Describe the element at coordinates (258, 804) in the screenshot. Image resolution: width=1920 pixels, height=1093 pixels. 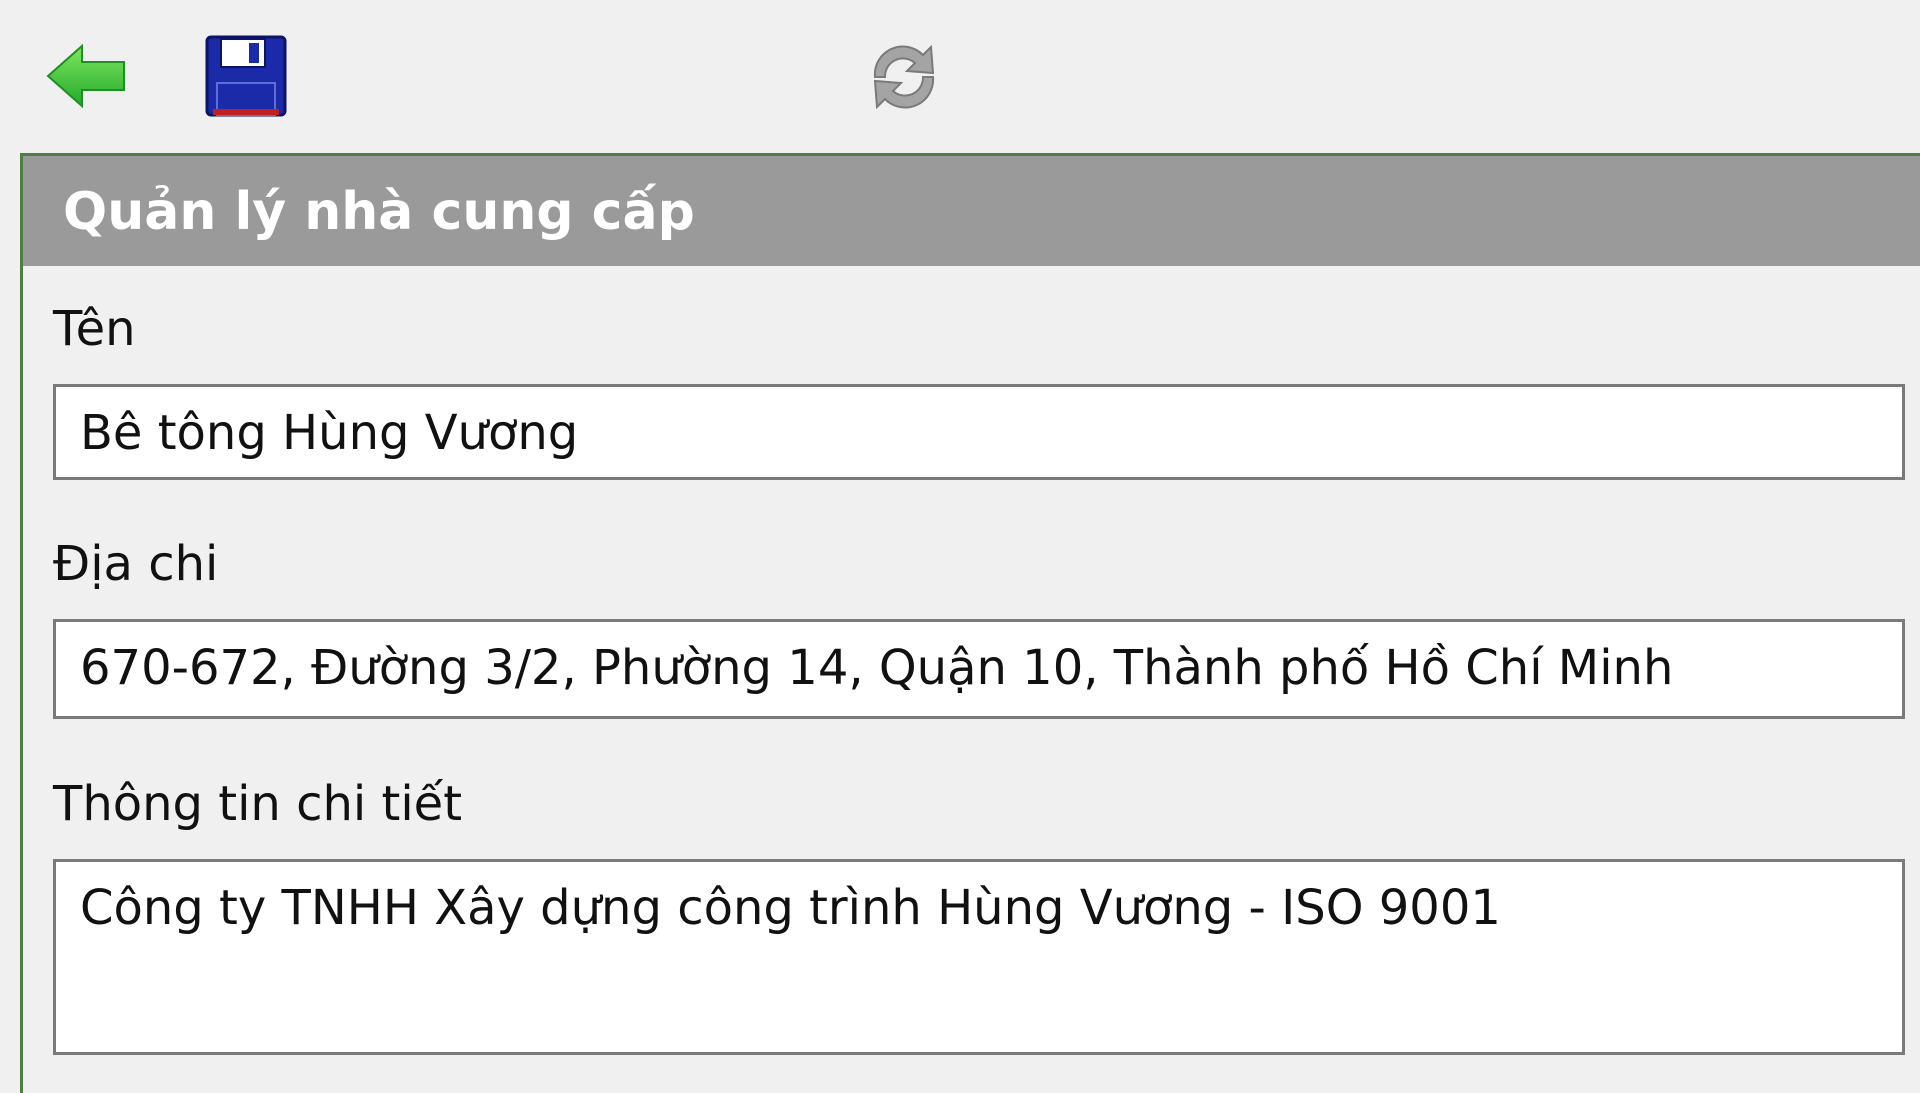
I see `details-label: Thông tin chi tiết` at that location.